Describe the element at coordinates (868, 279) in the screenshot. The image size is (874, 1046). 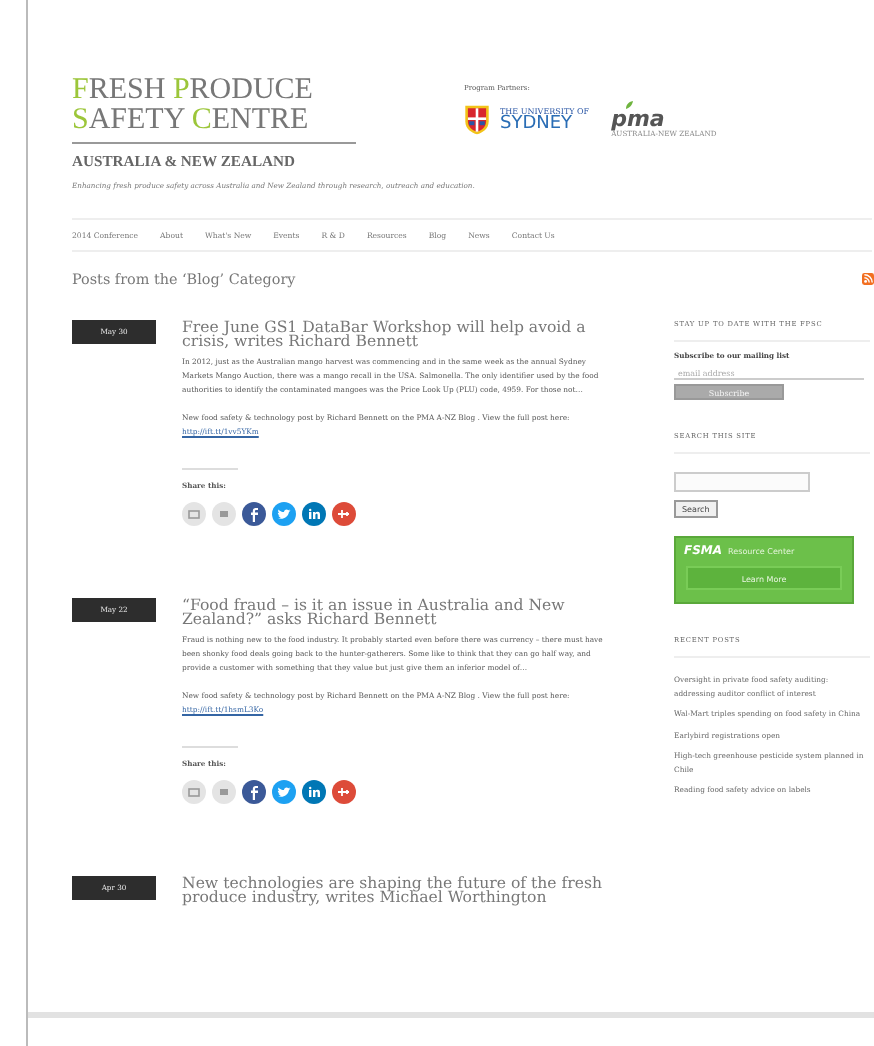
I see `rss-icon` at that location.